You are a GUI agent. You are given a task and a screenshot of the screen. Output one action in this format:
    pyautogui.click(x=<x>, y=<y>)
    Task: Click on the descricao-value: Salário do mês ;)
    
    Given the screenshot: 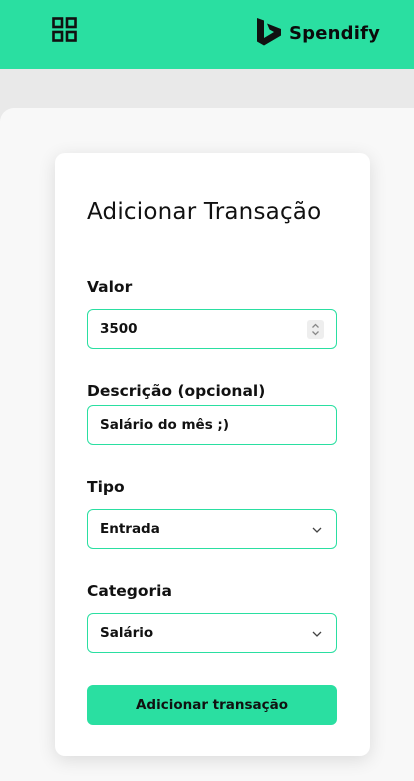 What is the action you would take?
    pyautogui.click(x=164, y=425)
    